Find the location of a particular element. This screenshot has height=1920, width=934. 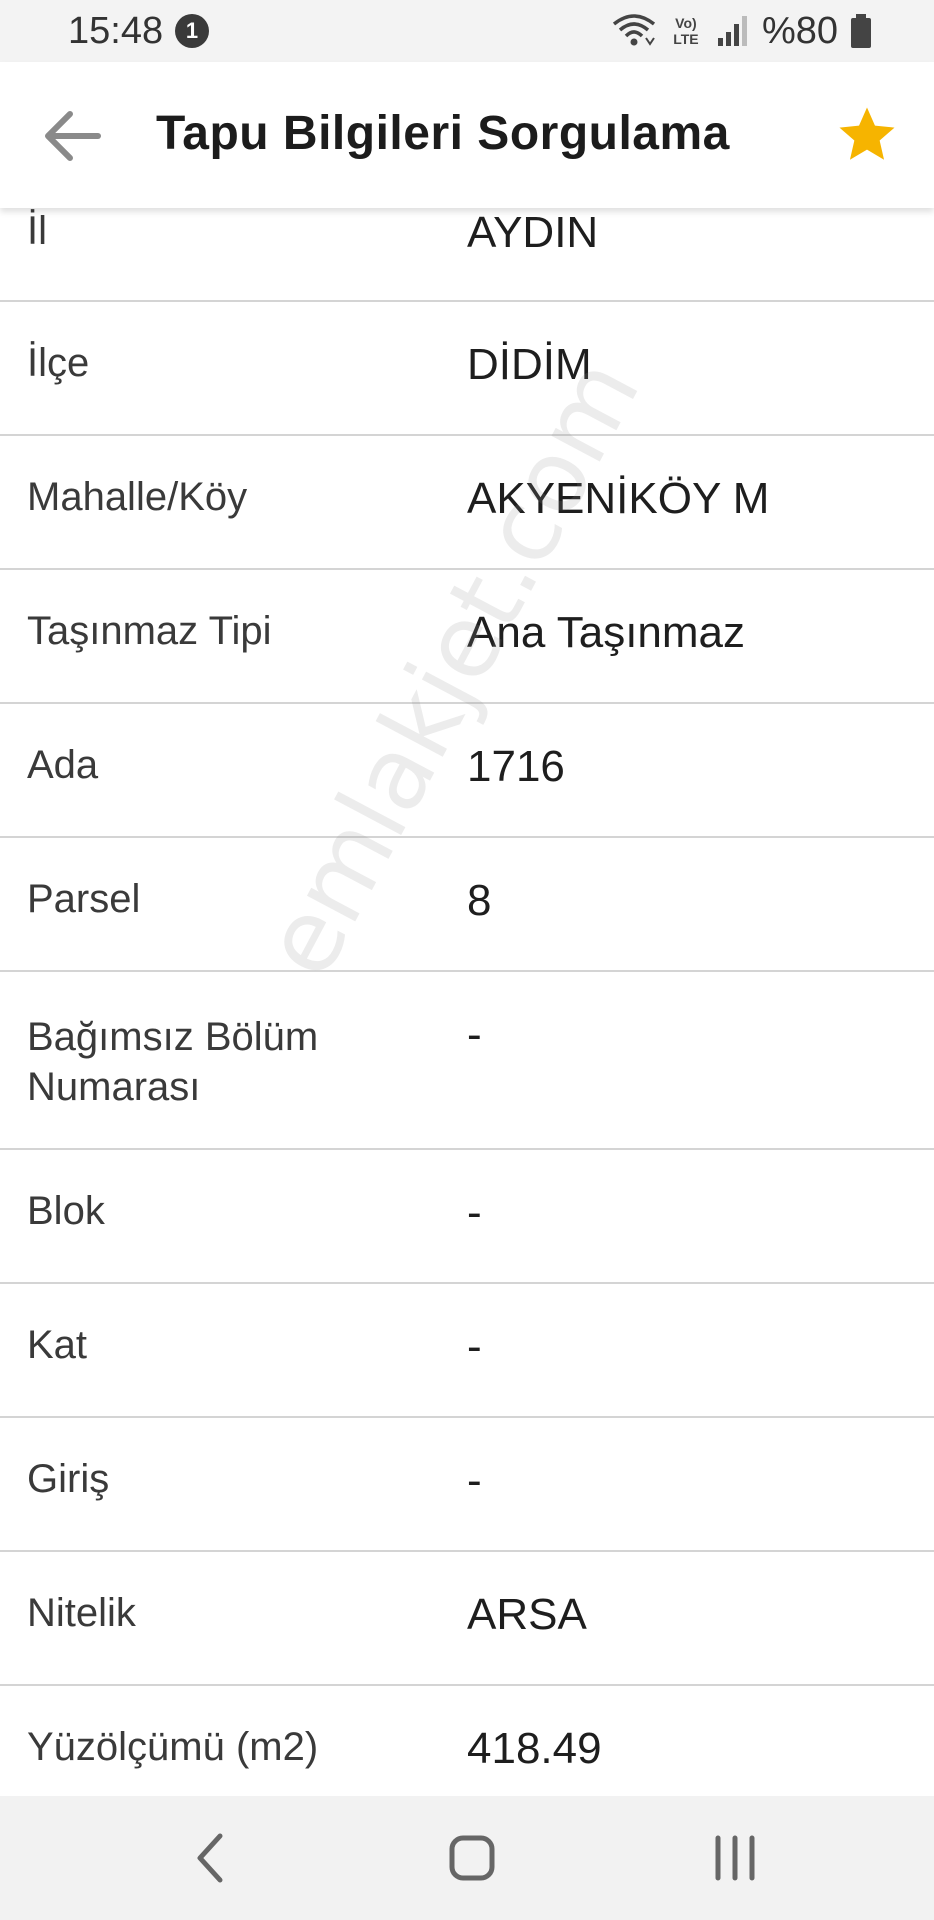

nav-home-button is located at coordinates (472, 1858).